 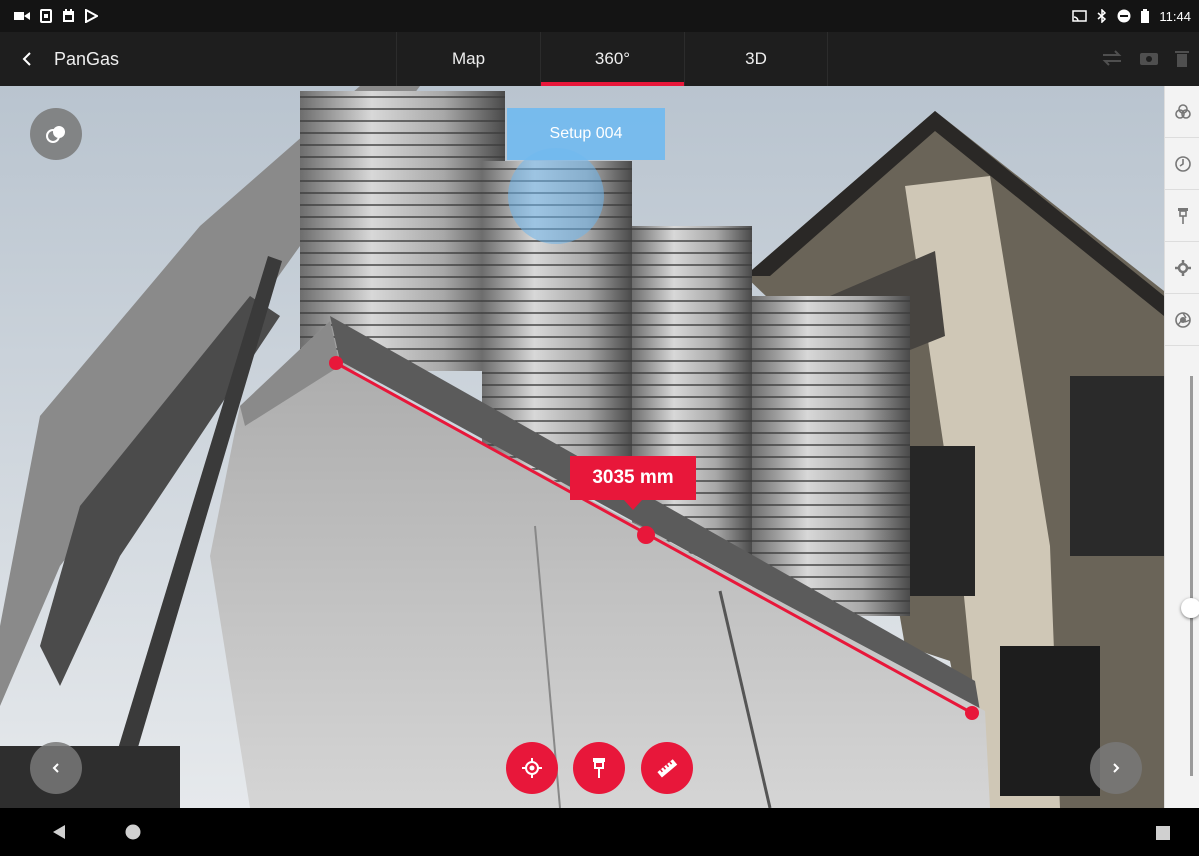 What do you see at coordinates (1182, 59) in the screenshot?
I see `delete-icon` at bounding box center [1182, 59].